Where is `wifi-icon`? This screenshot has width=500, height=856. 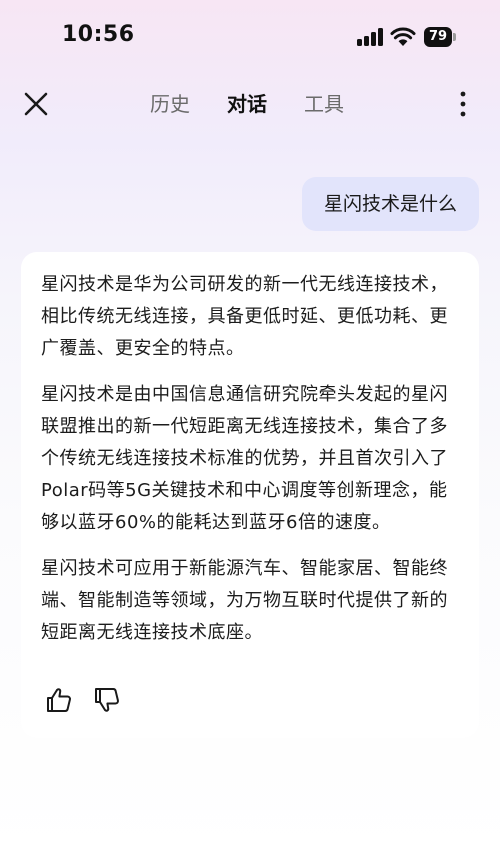
wifi-icon is located at coordinates (403, 36).